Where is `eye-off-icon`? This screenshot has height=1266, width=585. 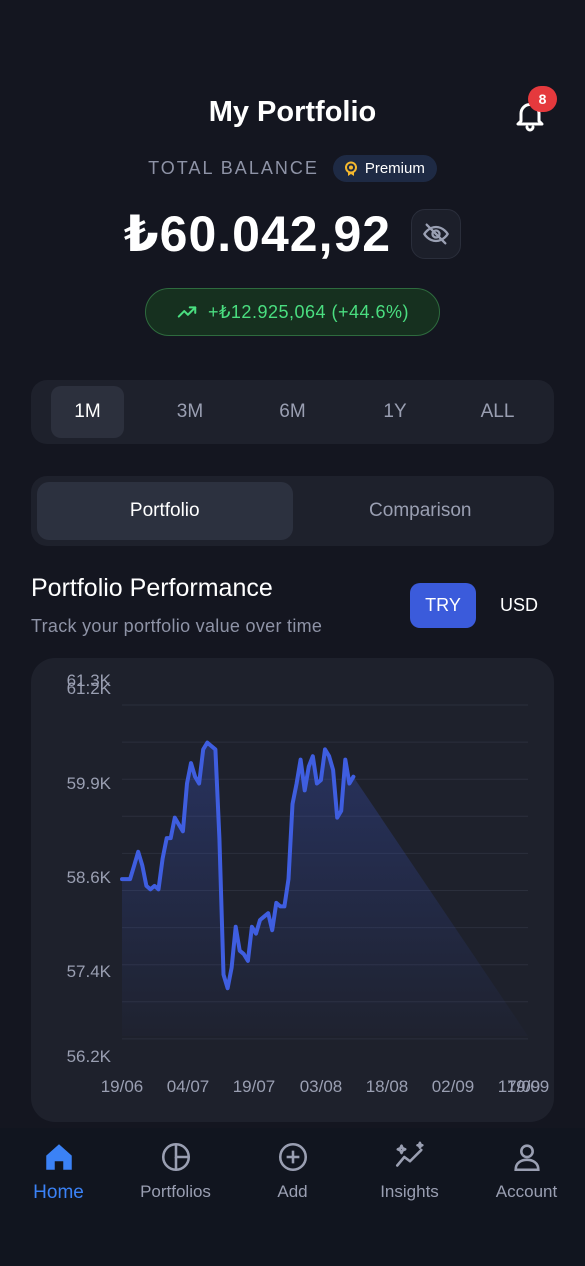
eye-off-icon is located at coordinates (436, 234).